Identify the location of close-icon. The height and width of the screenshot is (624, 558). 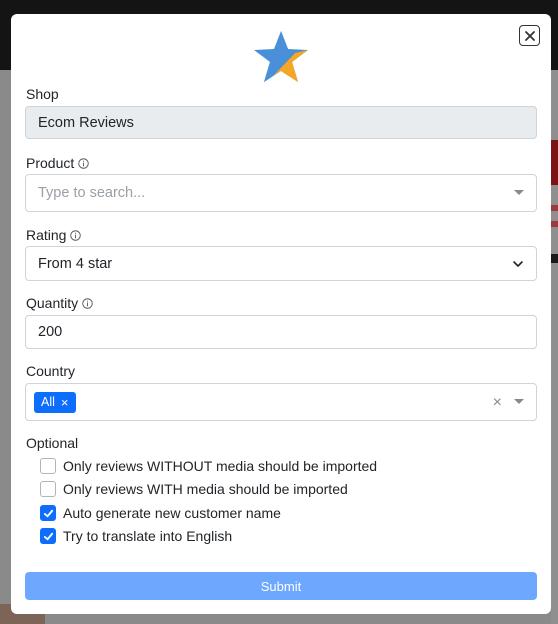
(529, 35).